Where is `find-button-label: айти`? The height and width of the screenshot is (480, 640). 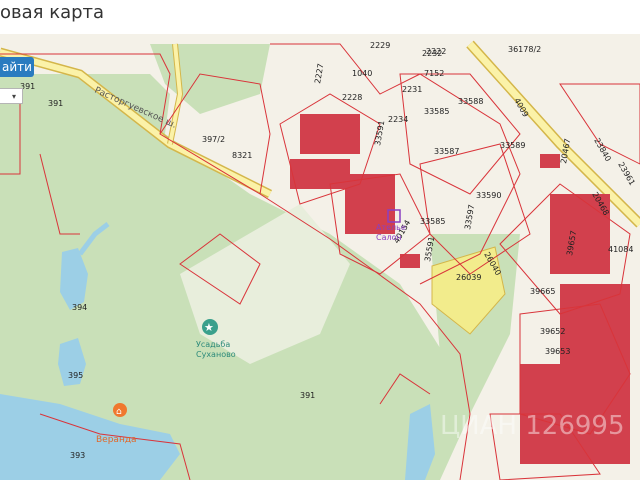 find-button-label: айти is located at coordinates (17, 67).